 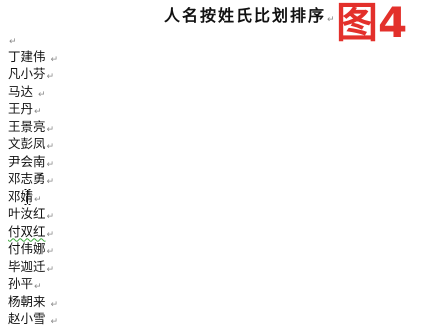 What do you see at coordinates (118, 74) in the screenshot?
I see `list-item: 凡小芬↵` at bounding box center [118, 74].